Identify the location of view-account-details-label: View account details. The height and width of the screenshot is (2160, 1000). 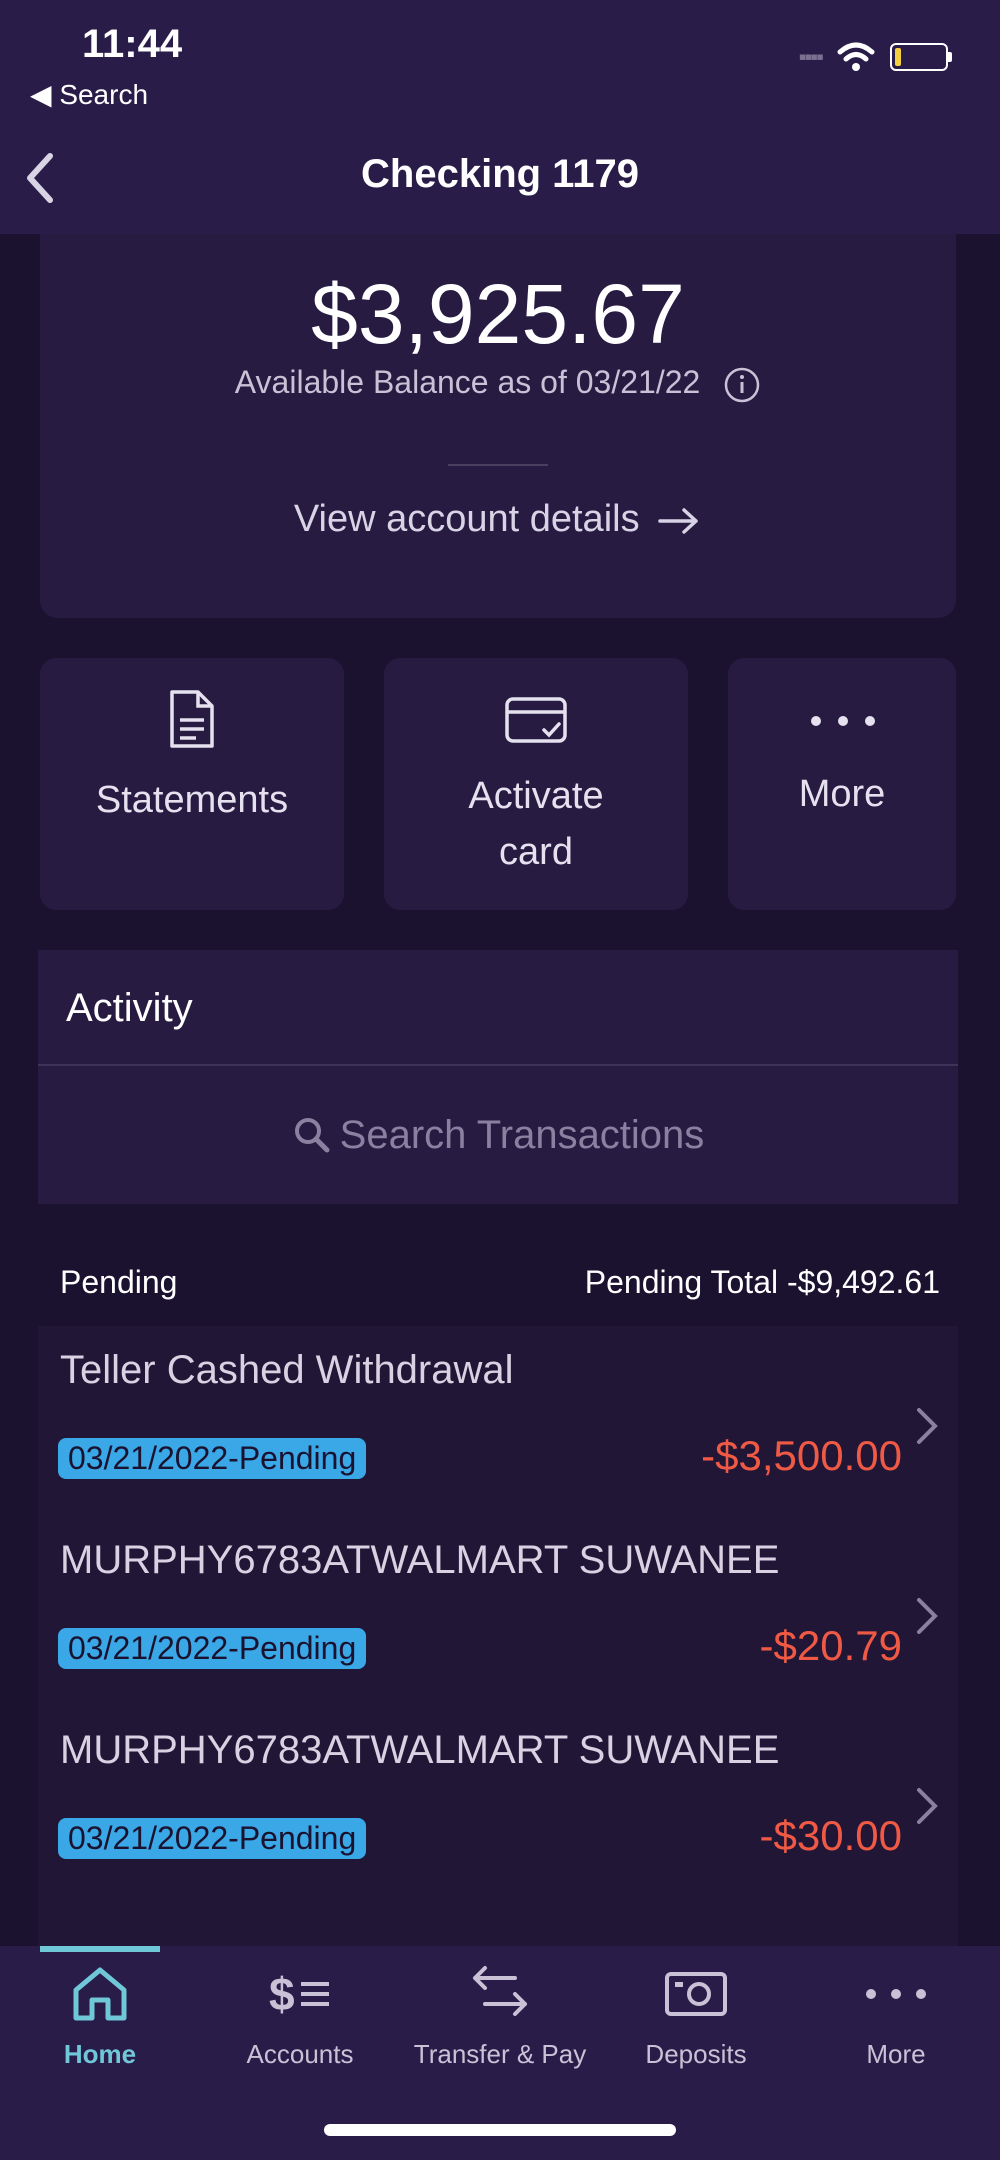
(466, 519).